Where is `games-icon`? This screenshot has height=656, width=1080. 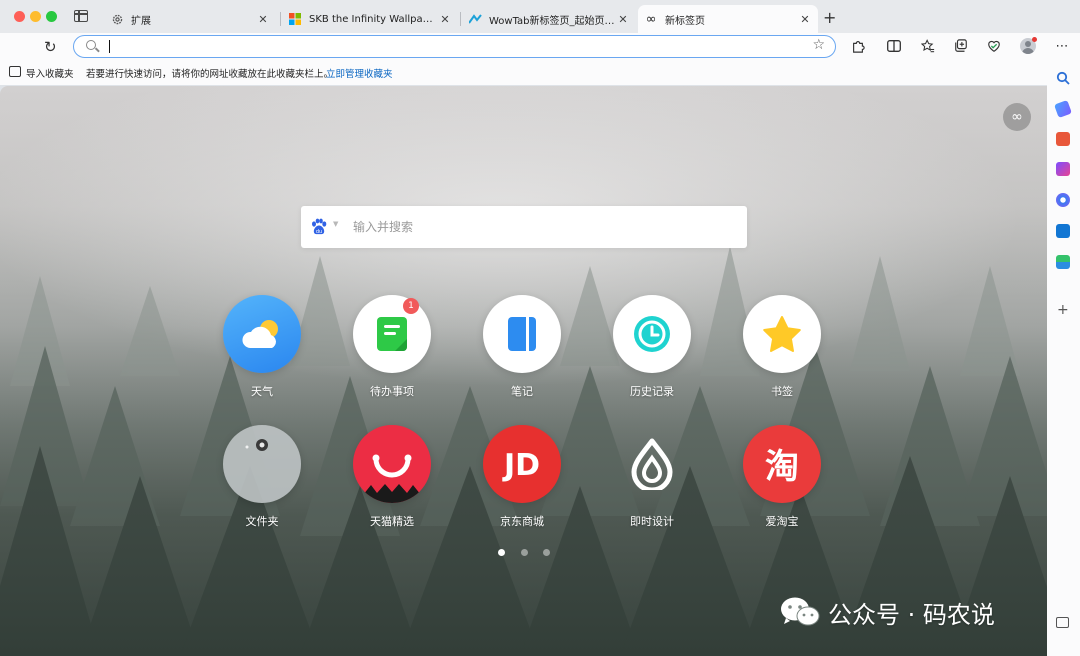 games-icon is located at coordinates (1063, 169).